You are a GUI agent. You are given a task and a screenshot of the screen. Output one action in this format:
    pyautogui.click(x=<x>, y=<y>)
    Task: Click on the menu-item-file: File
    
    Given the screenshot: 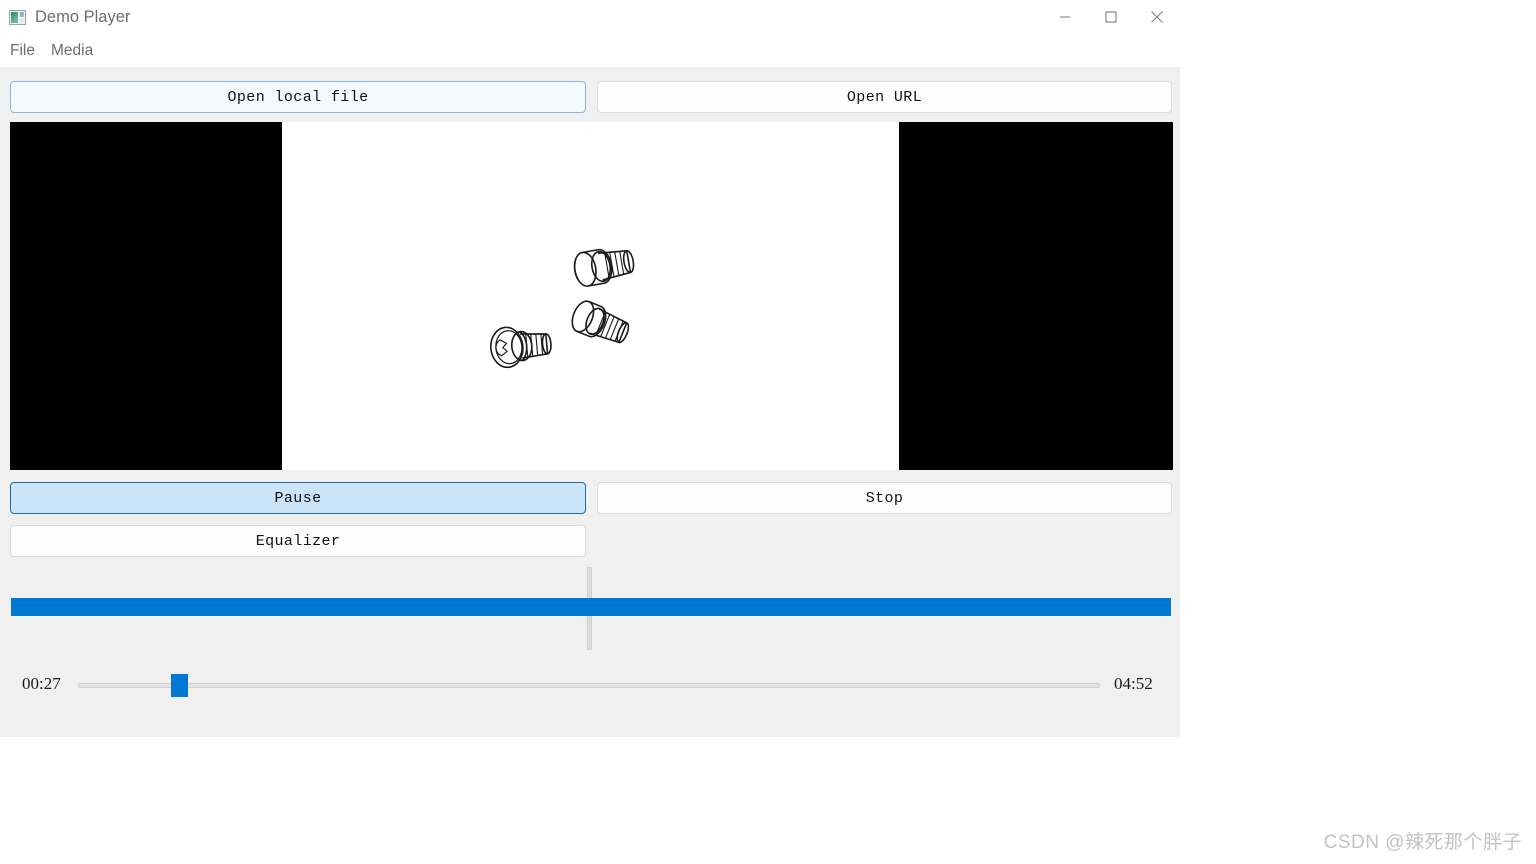 What is the action you would take?
    pyautogui.click(x=22, y=51)
    